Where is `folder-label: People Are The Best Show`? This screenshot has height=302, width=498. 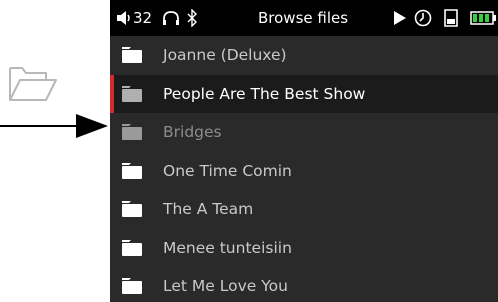 folder-label: People Are The Best Show is located at coordinates (264, 93).